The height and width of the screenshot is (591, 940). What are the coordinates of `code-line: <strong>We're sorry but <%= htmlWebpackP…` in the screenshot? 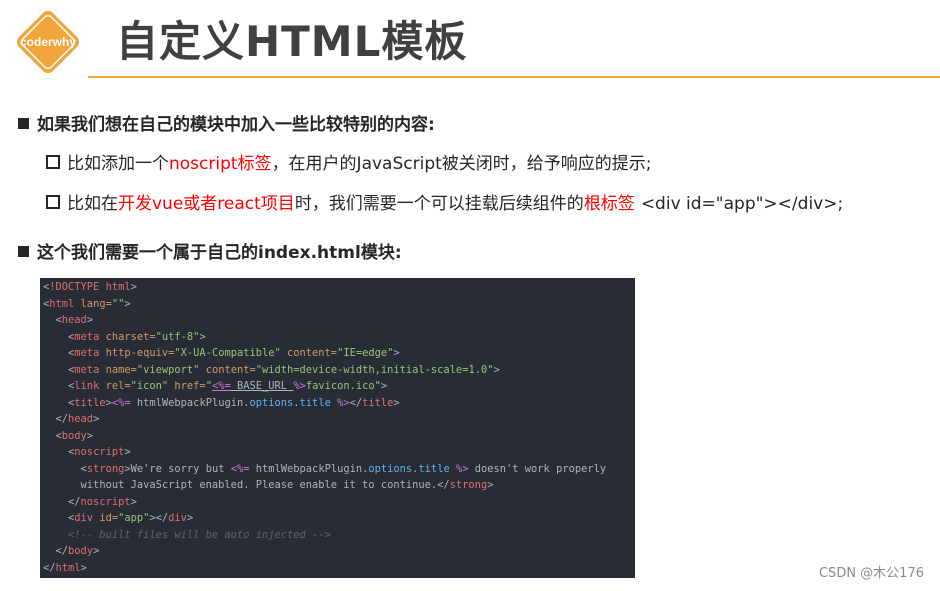 It's located at (343, 468).